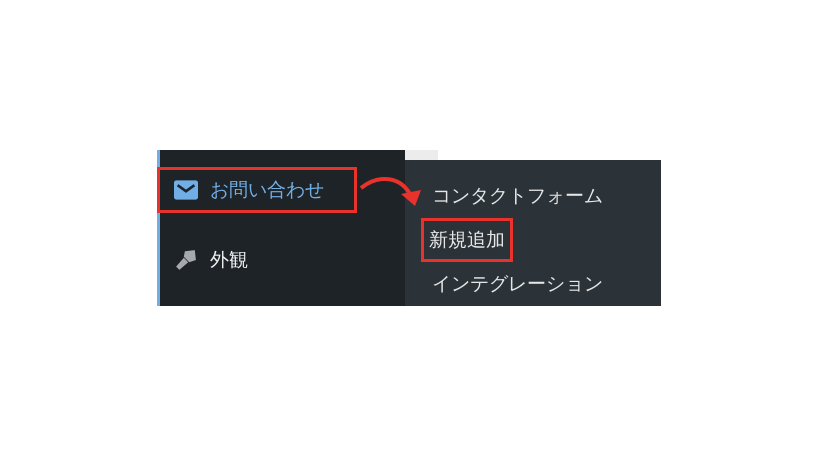 The width and height of the screenshot is (817, 457). I want to click on sidebar-item: 外観, so click(257, 260).